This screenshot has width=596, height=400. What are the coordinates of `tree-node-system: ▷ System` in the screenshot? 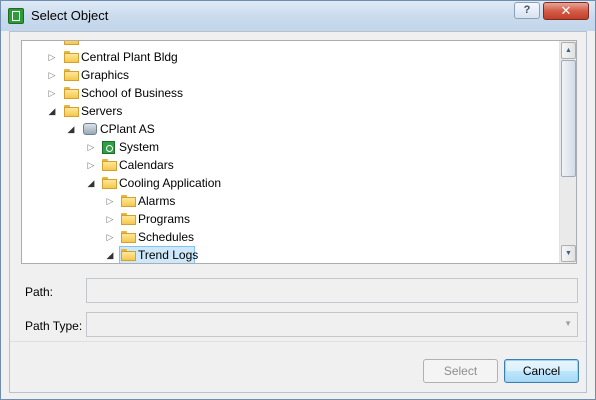 It's located at (292, 147).